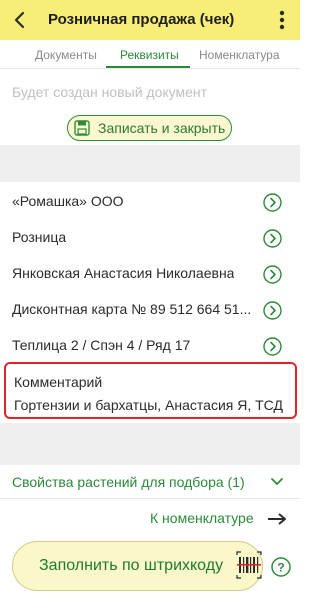 The image size is (320, 607). What do you see at coordinates (101, 345) in the screenshot?
I see `field-location-value: Теплица 2 / Спэн 4 / Ряд 17` at bounding box center [101, 345].